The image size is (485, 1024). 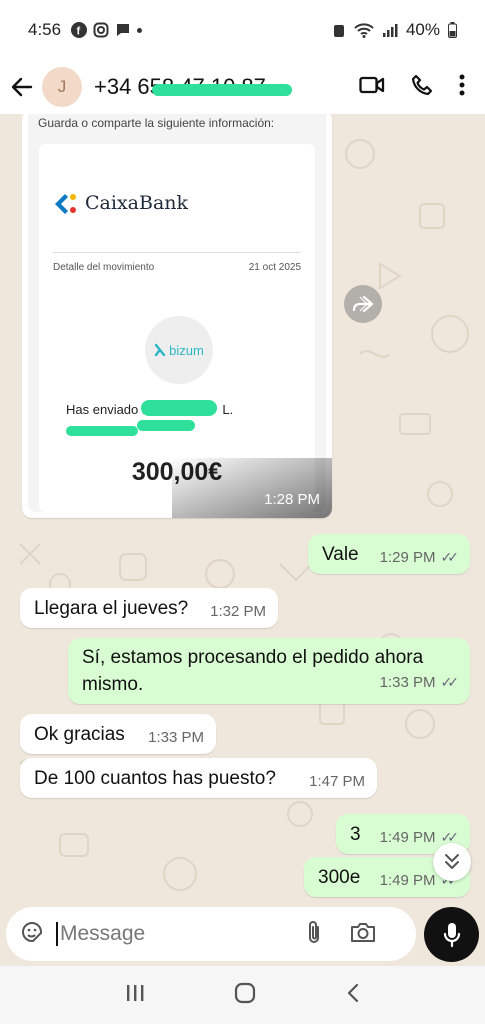 What do you see at coordinates (155, 778) in the screenshot?
I see `message-text: De 100 cuantos has puesto?` at bounding box center [155, 778].